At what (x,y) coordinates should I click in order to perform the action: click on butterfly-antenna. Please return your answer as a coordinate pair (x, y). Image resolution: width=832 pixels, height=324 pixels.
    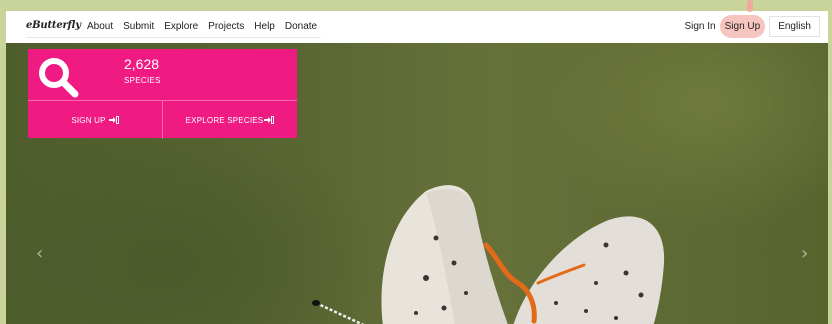
    Looking at the image, I should click on (340, 312).